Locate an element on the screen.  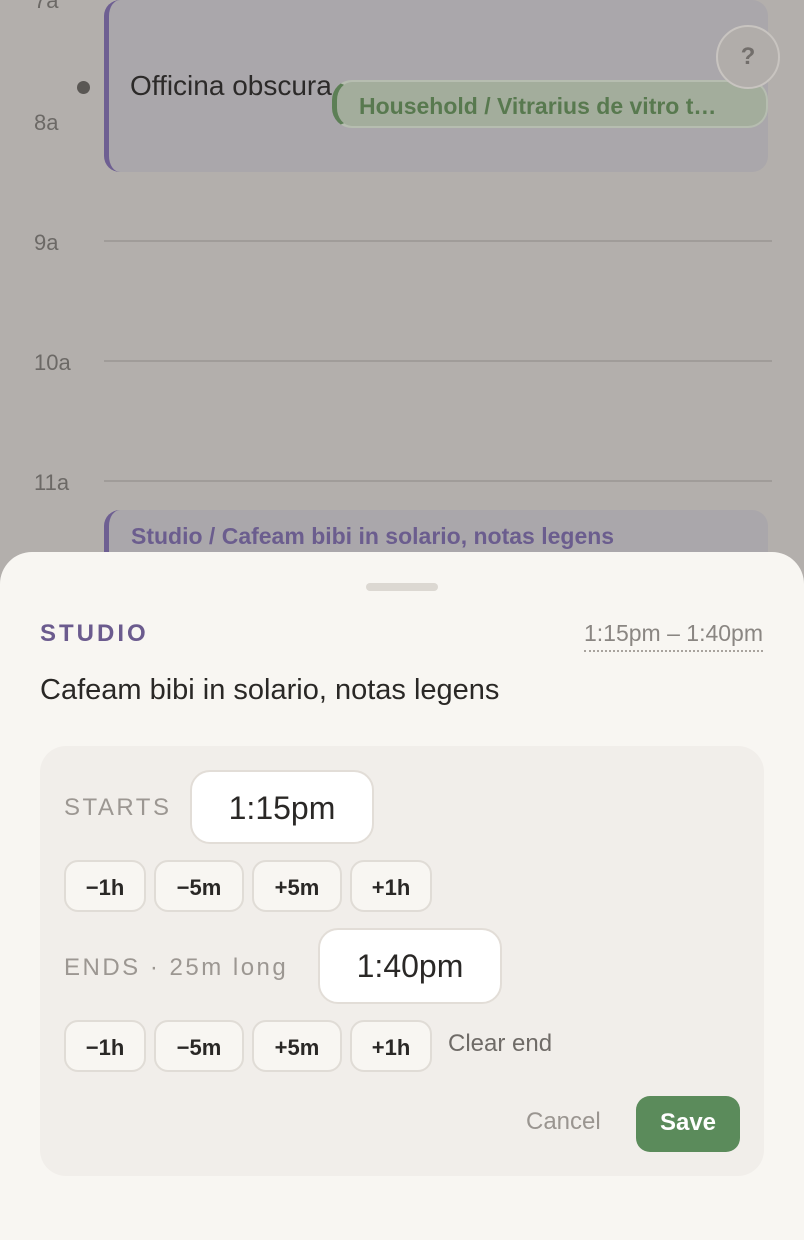
end-plus-5m-button: +5m is located at coordinates (297, 1046).